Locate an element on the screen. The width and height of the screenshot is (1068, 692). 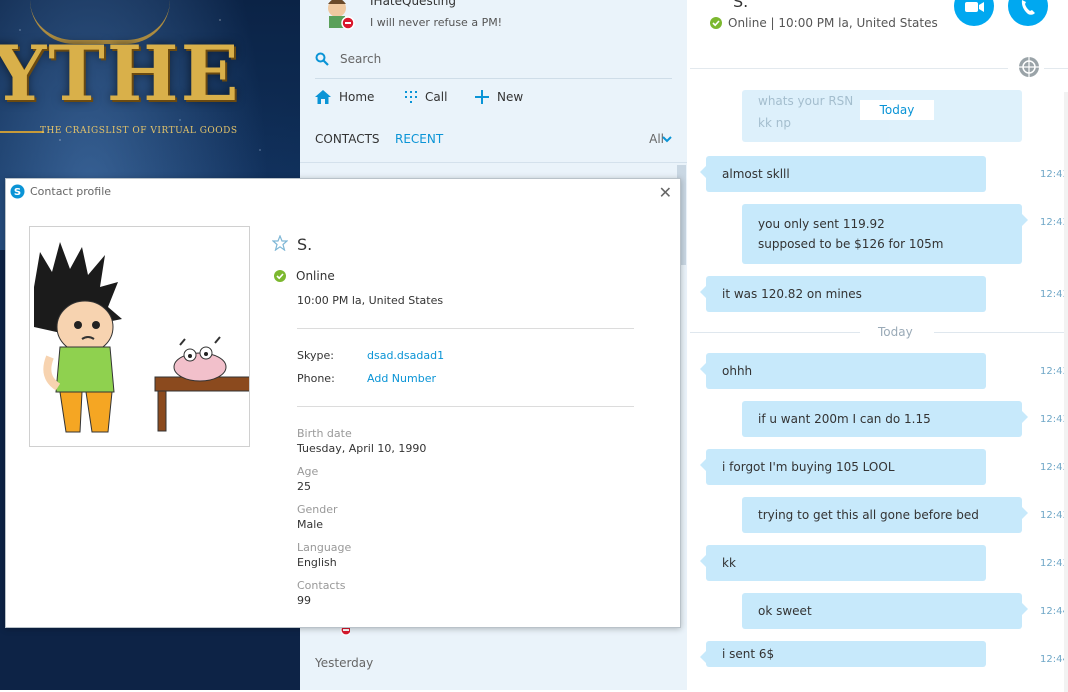
tagline-rule is located at coordinates (22, 132).